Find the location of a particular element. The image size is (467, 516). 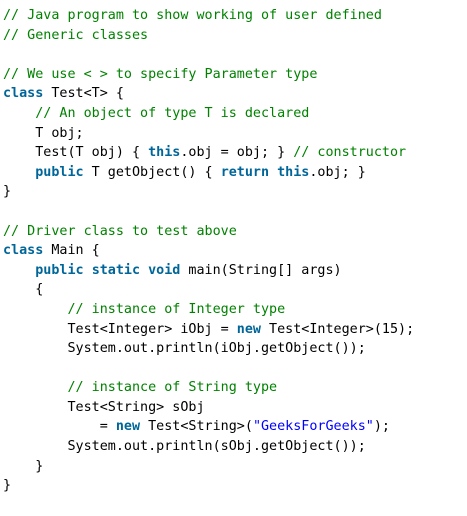

code-token-plain: System.out.println(iObj.getObject()); is located at coordinates (184, 349).